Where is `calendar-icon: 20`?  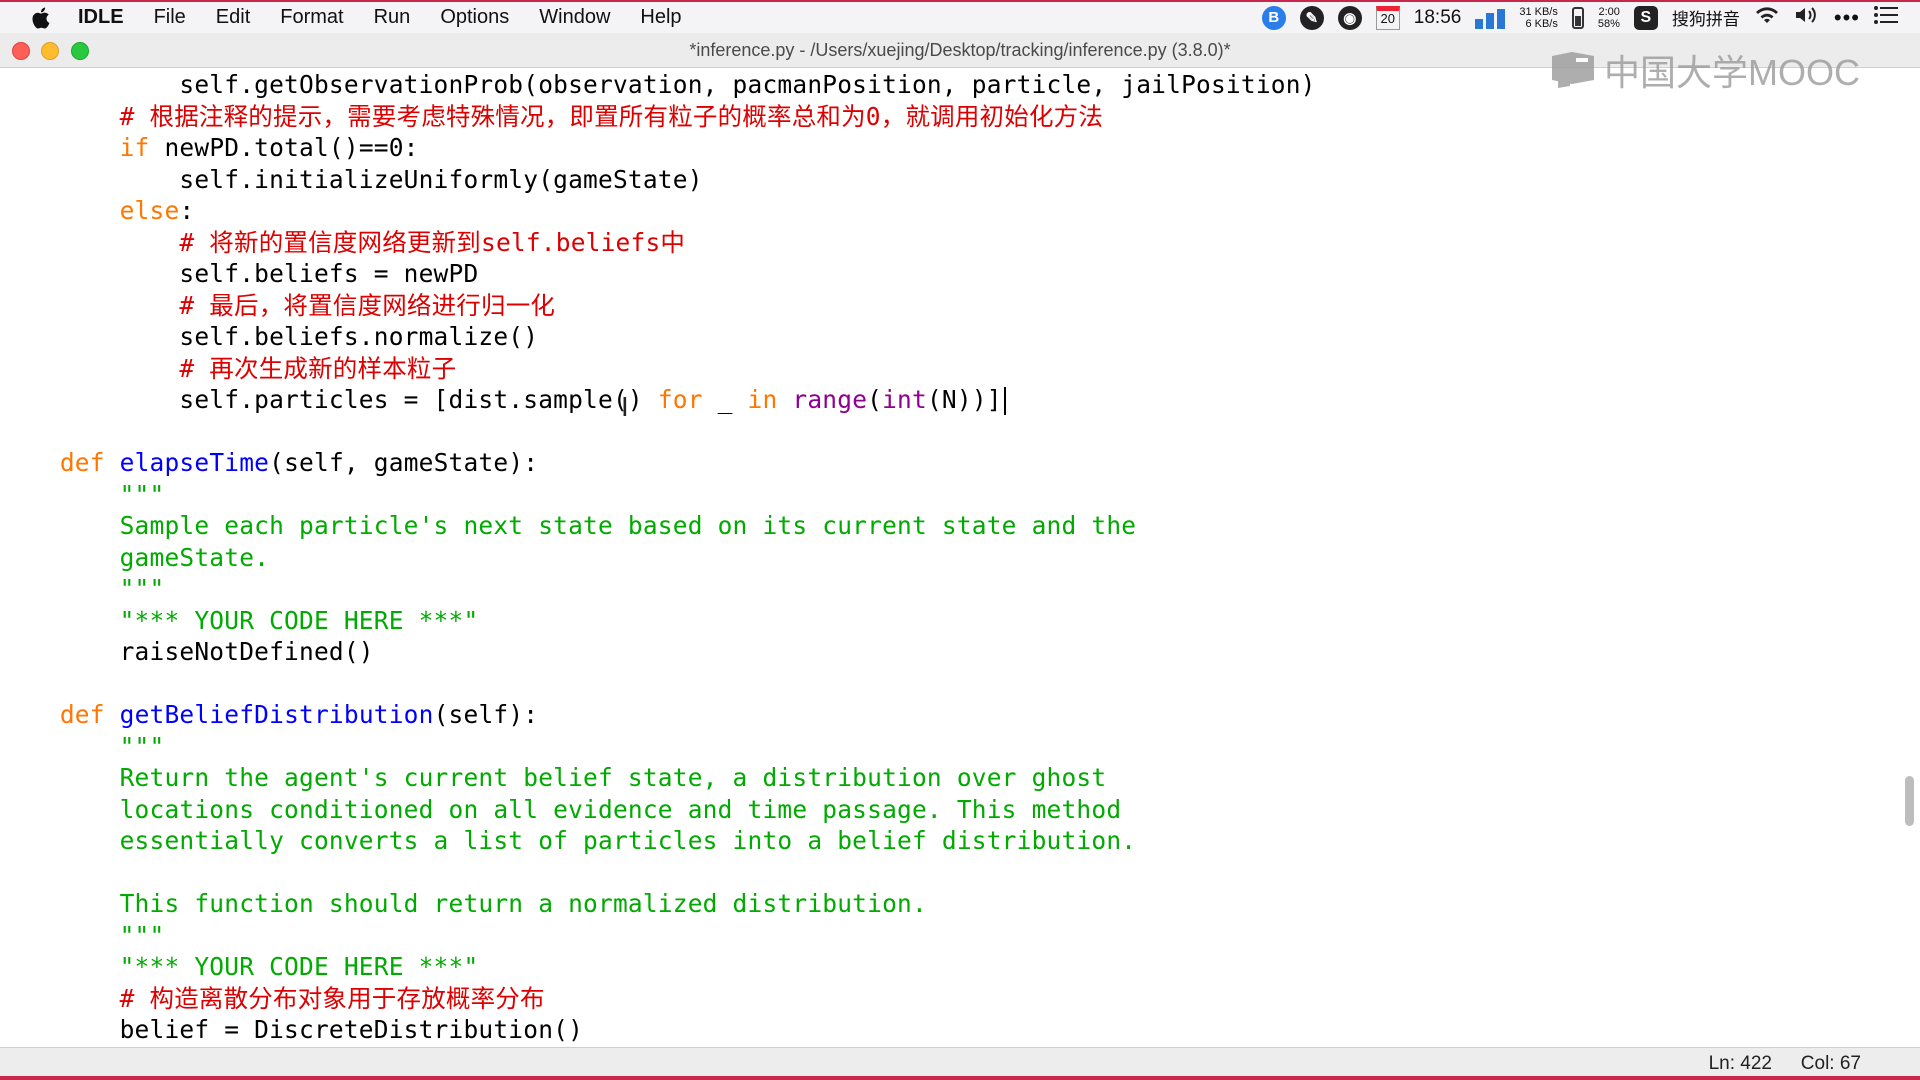 calendar-icon: 20 is located at coordinates (1387, 17).